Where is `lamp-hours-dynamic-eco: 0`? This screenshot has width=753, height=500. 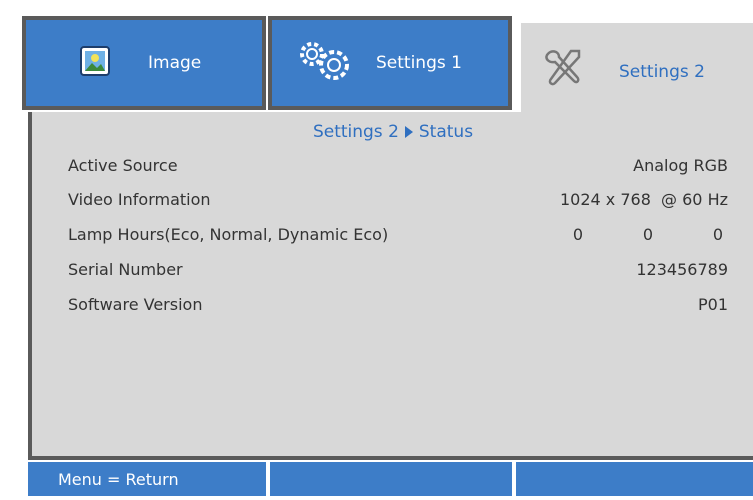
lamp-hours-dynamic-eco: 0 is located at coordinates (718, 234).